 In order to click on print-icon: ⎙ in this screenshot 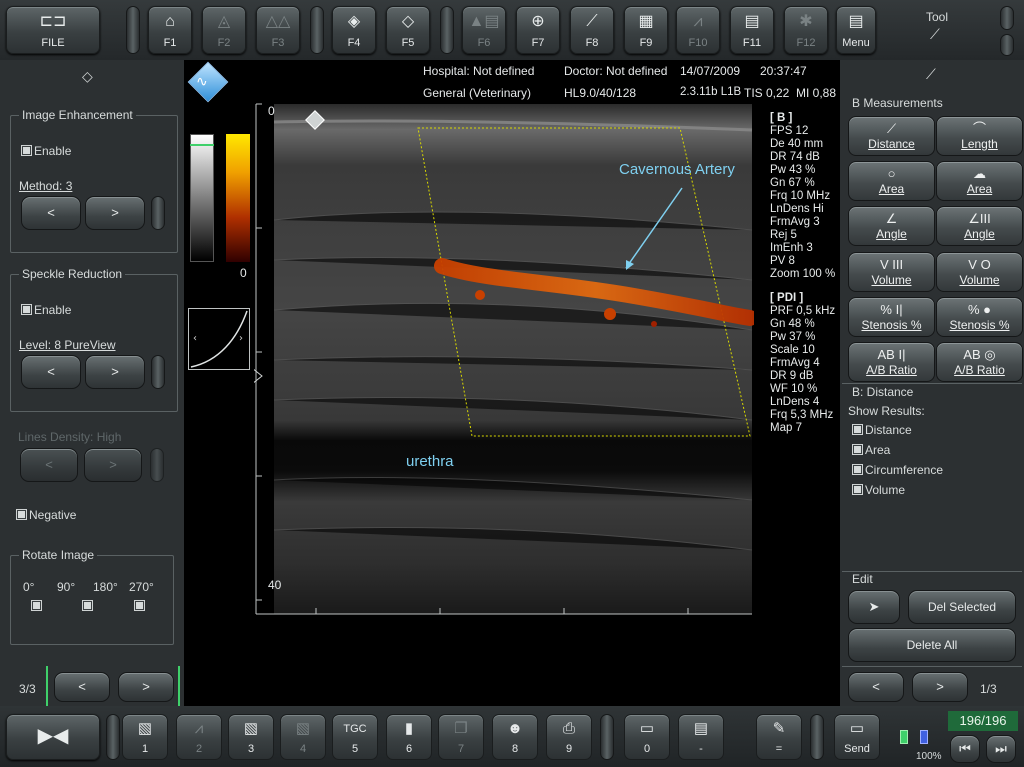, I will do `click(568, 728)`.